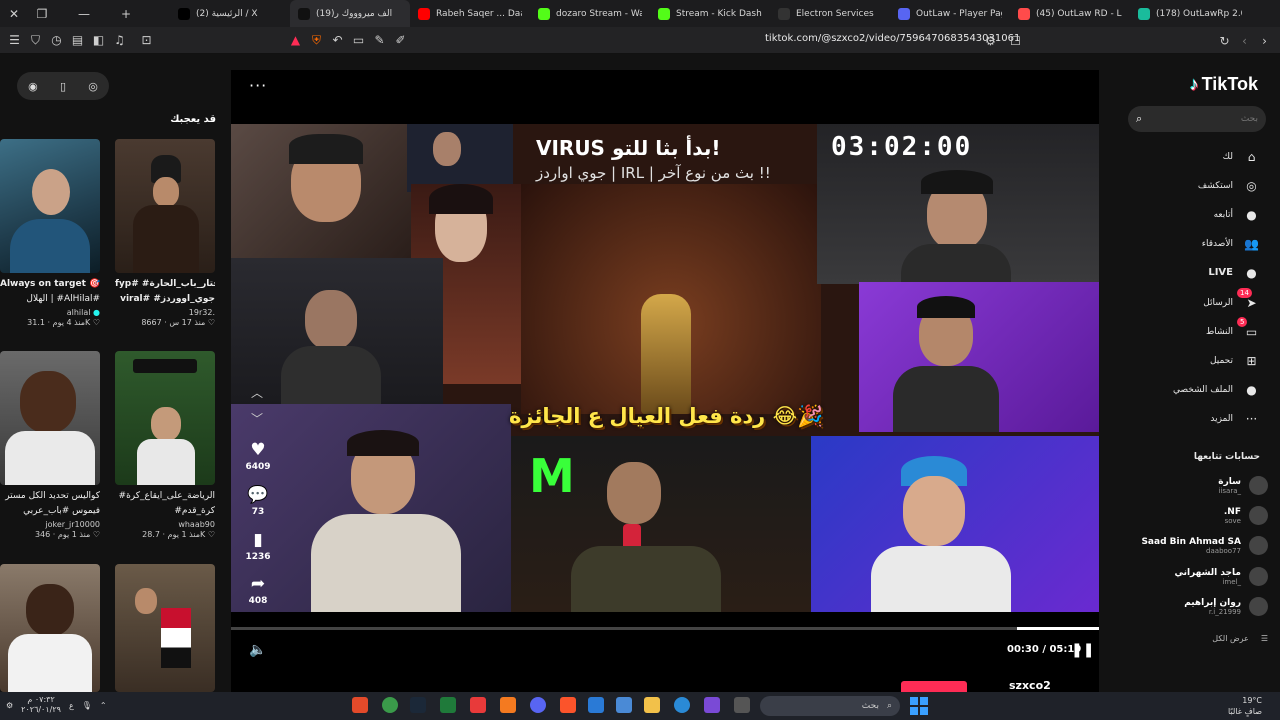 The height and width of the screenshot is (720, 1280). I want to click on nav-item-friends: الأصدقاء 👥, so click(1231, 243).